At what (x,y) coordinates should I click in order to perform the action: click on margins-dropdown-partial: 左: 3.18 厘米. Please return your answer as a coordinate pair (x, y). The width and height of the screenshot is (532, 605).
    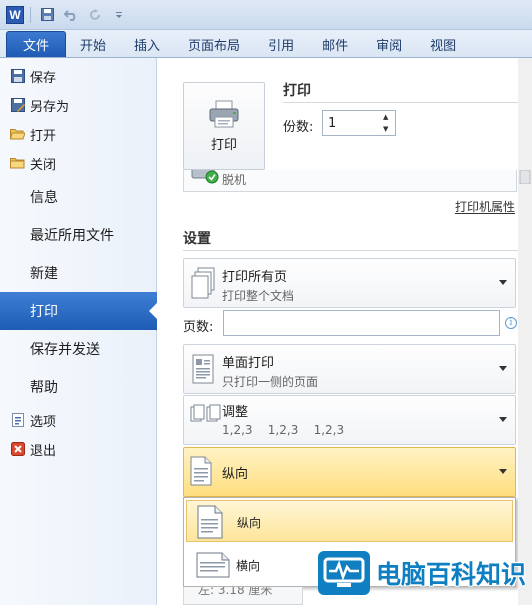
    Looking at the image, I should click on (243, 596).